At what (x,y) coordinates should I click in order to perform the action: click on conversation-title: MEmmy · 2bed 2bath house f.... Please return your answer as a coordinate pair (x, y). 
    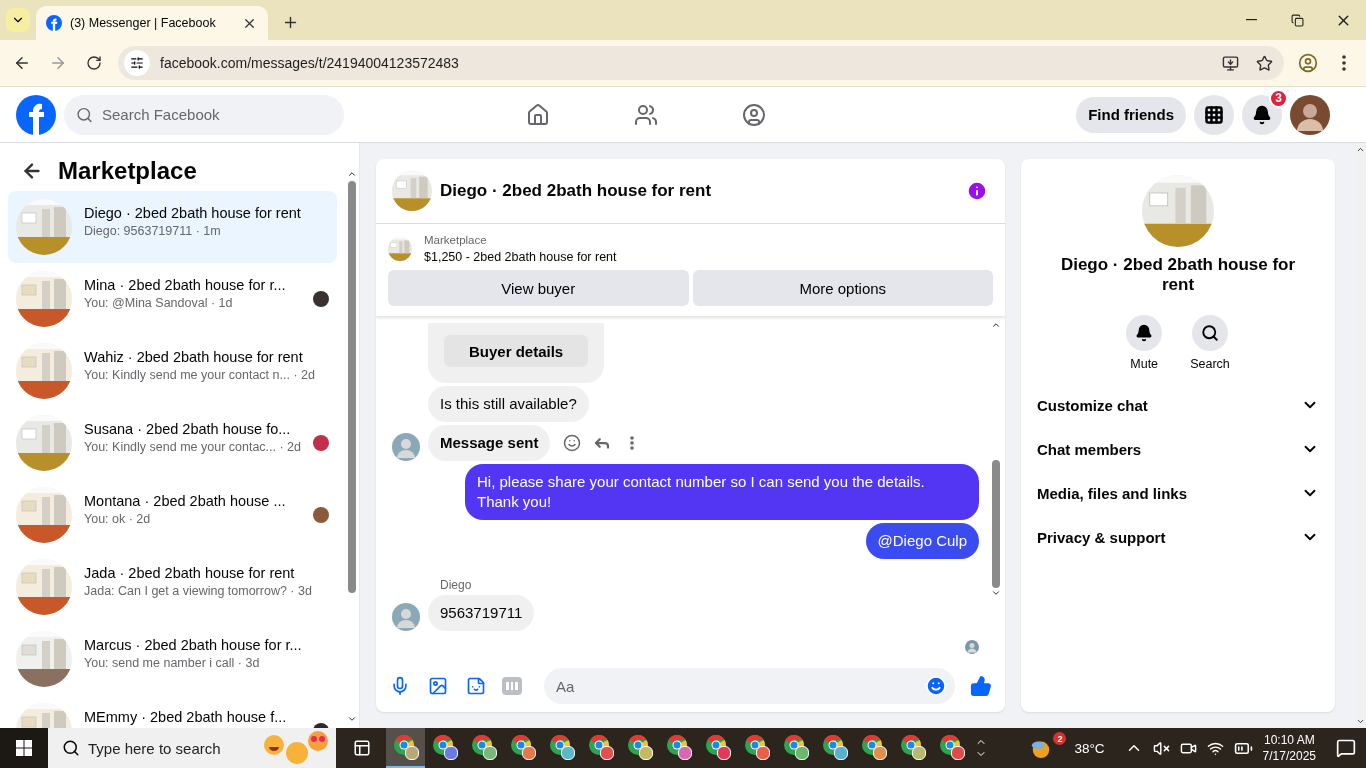
    Looking at the image, I should click on (186, 717).